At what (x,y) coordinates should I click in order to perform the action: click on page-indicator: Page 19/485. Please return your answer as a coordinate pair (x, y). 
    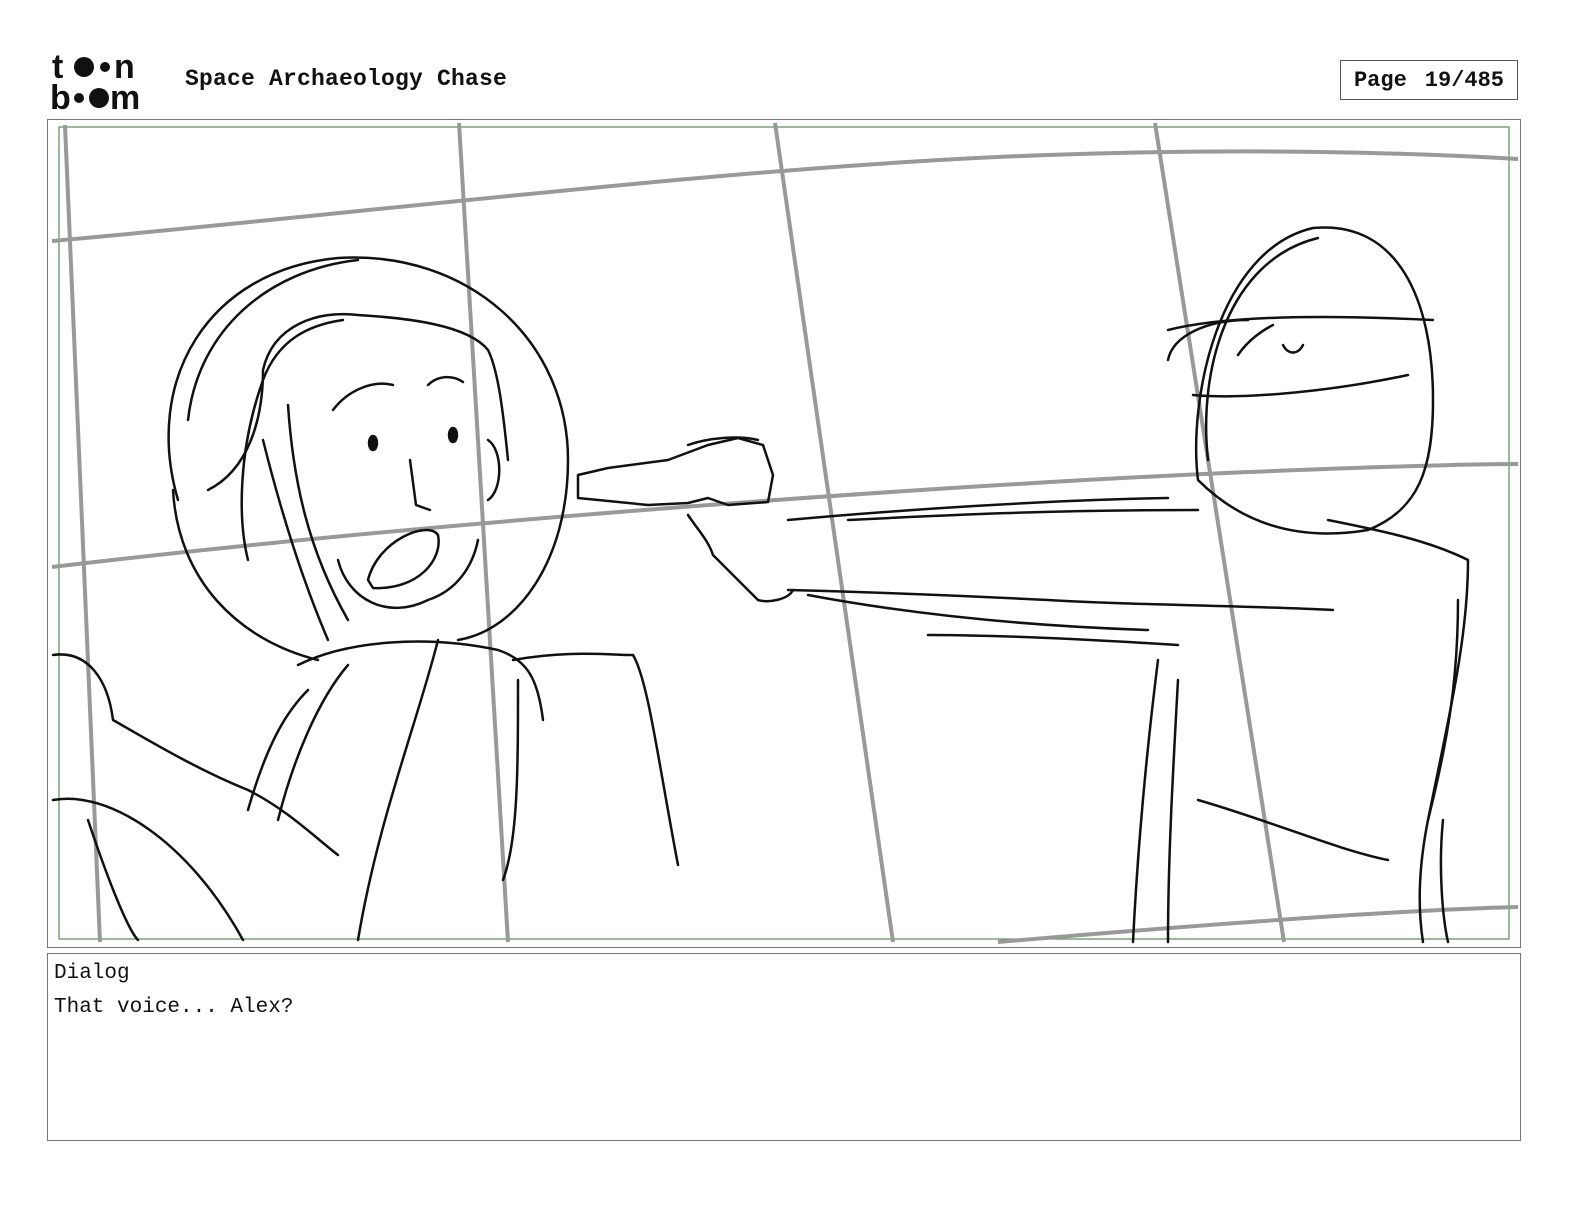
    Looking at the image, I should click on (1429, 80).